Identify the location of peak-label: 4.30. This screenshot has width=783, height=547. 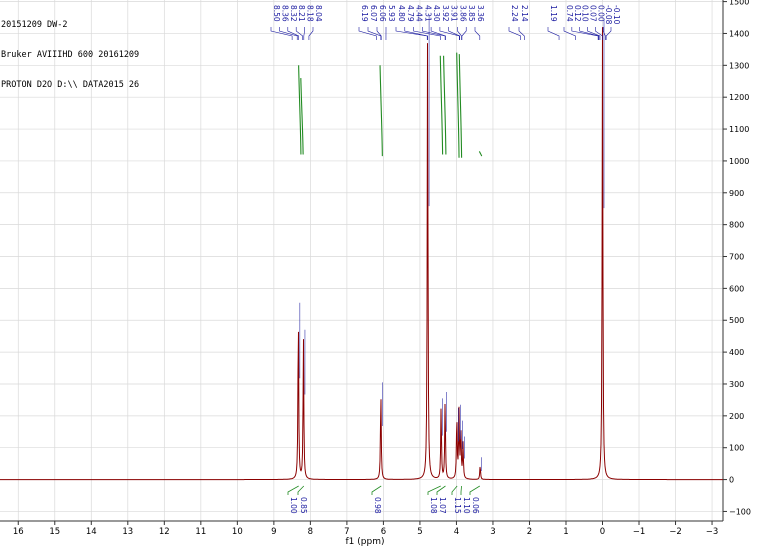
(436, 13).